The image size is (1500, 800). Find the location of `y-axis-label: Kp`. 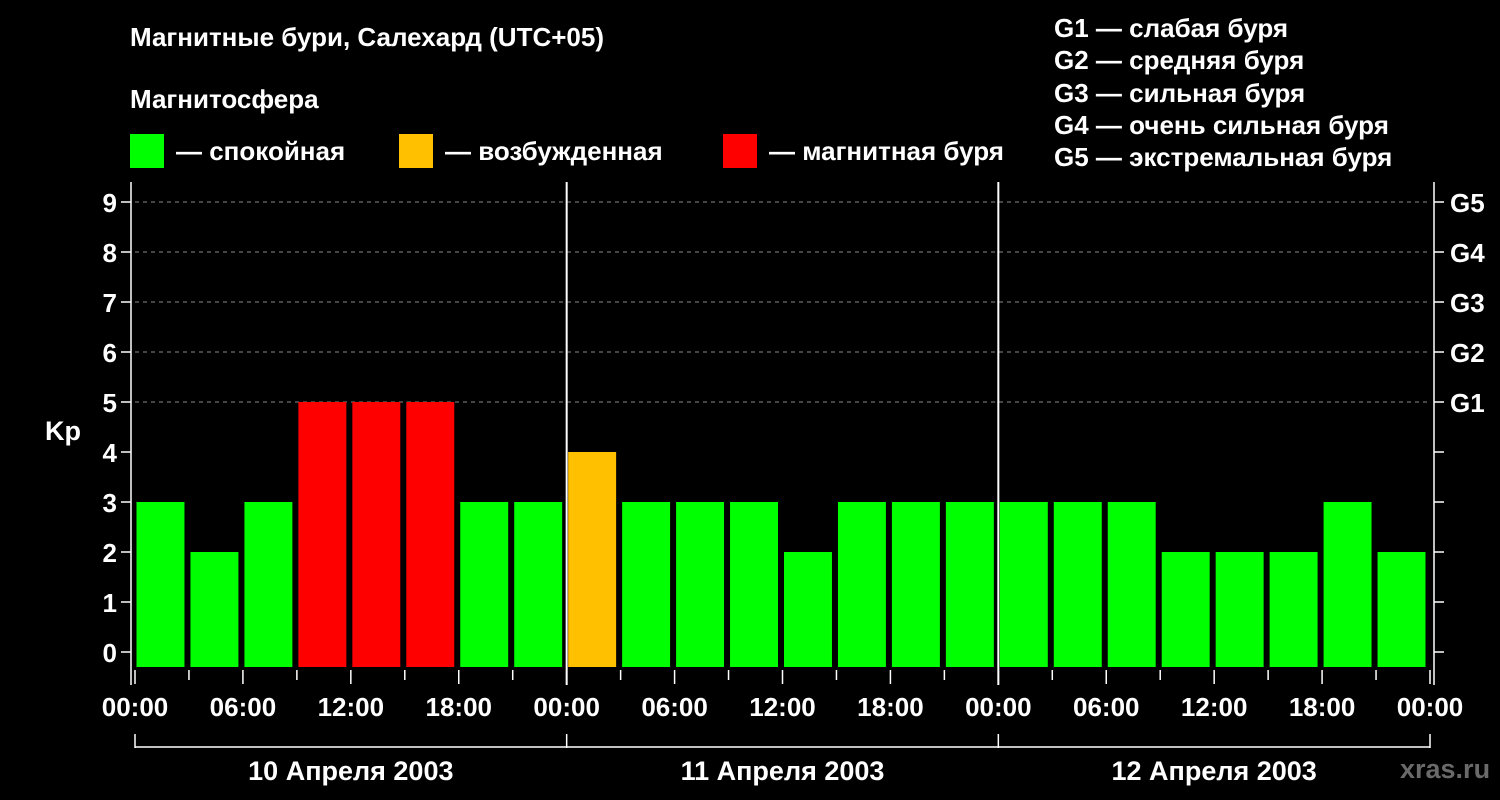

y-axis-label: Kp is located at coordinates (63, 431).